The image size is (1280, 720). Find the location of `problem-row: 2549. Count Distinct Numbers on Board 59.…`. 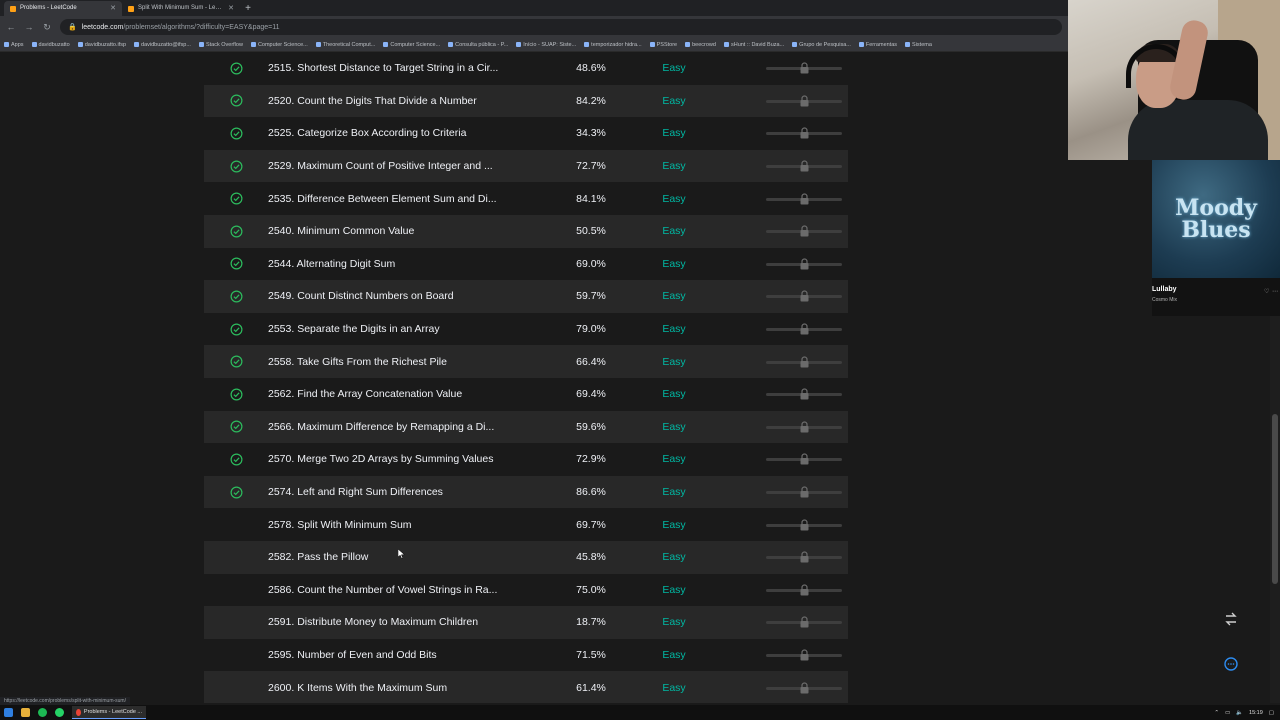

problem-row: 2549. Count Distinct Numbers on Board 59.… is located at coordinates (526, 296).